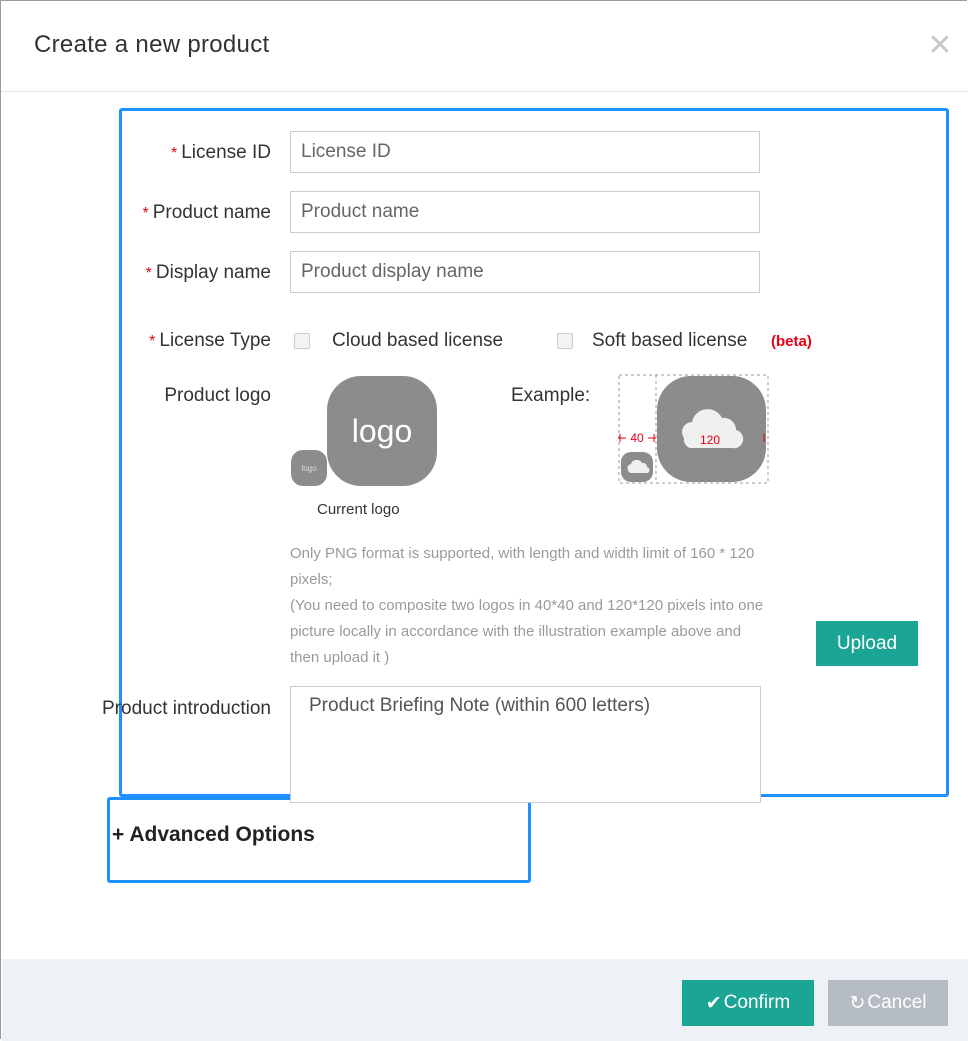 The height and width of the screenshot is (1041, 968). I want to click on check-icon: ✔, so click(713, 1003).